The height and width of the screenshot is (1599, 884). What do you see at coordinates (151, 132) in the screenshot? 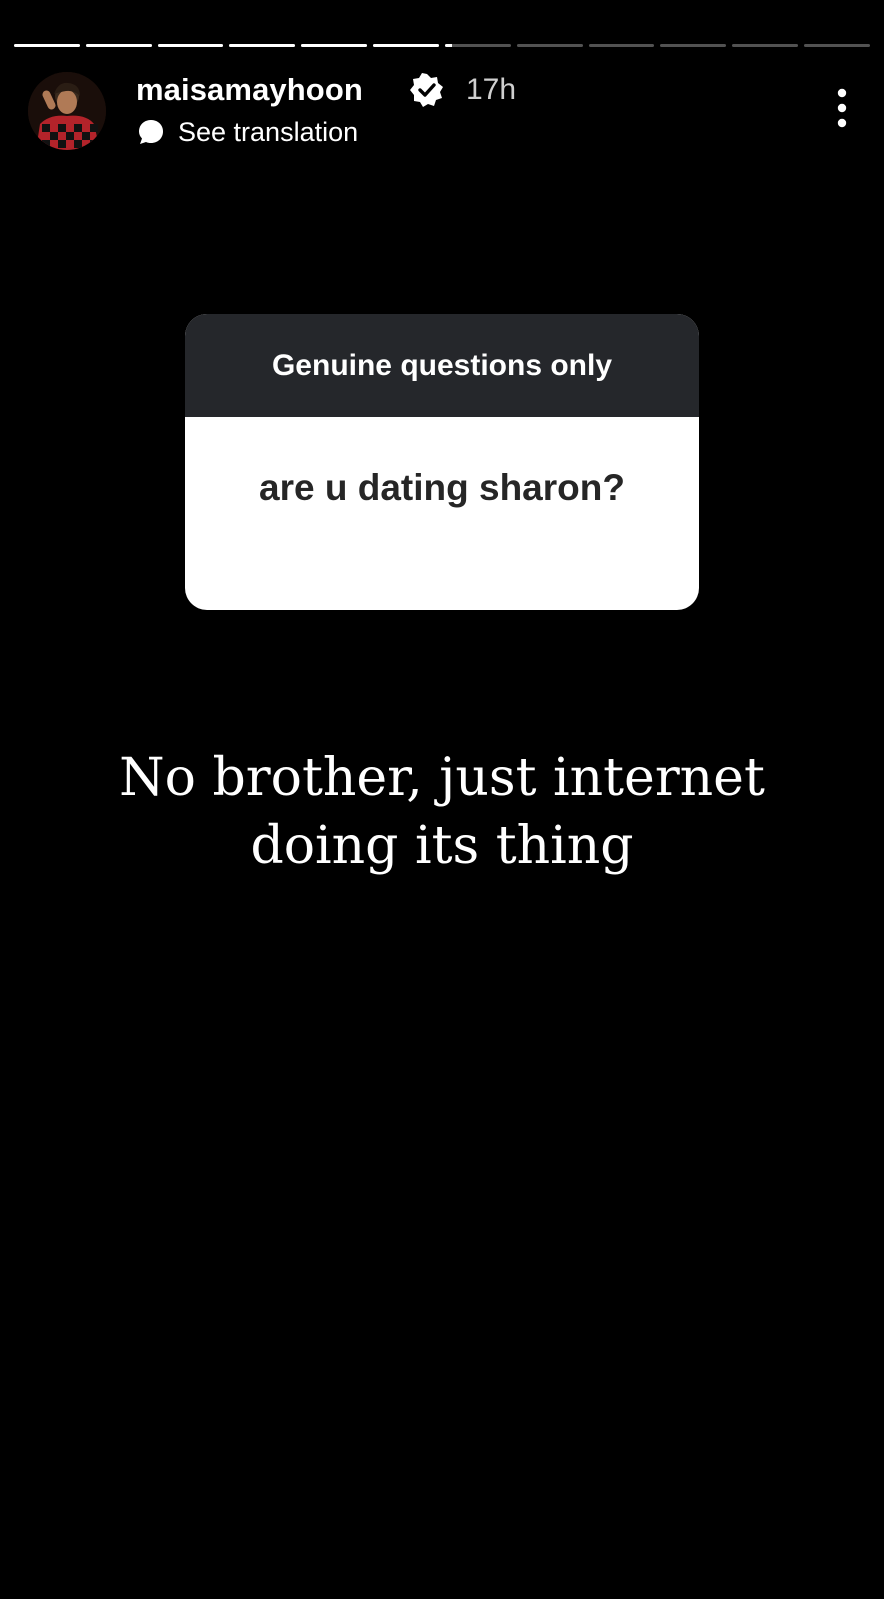
I see `speech-bubble-icon` at bounding box center [151, 132].